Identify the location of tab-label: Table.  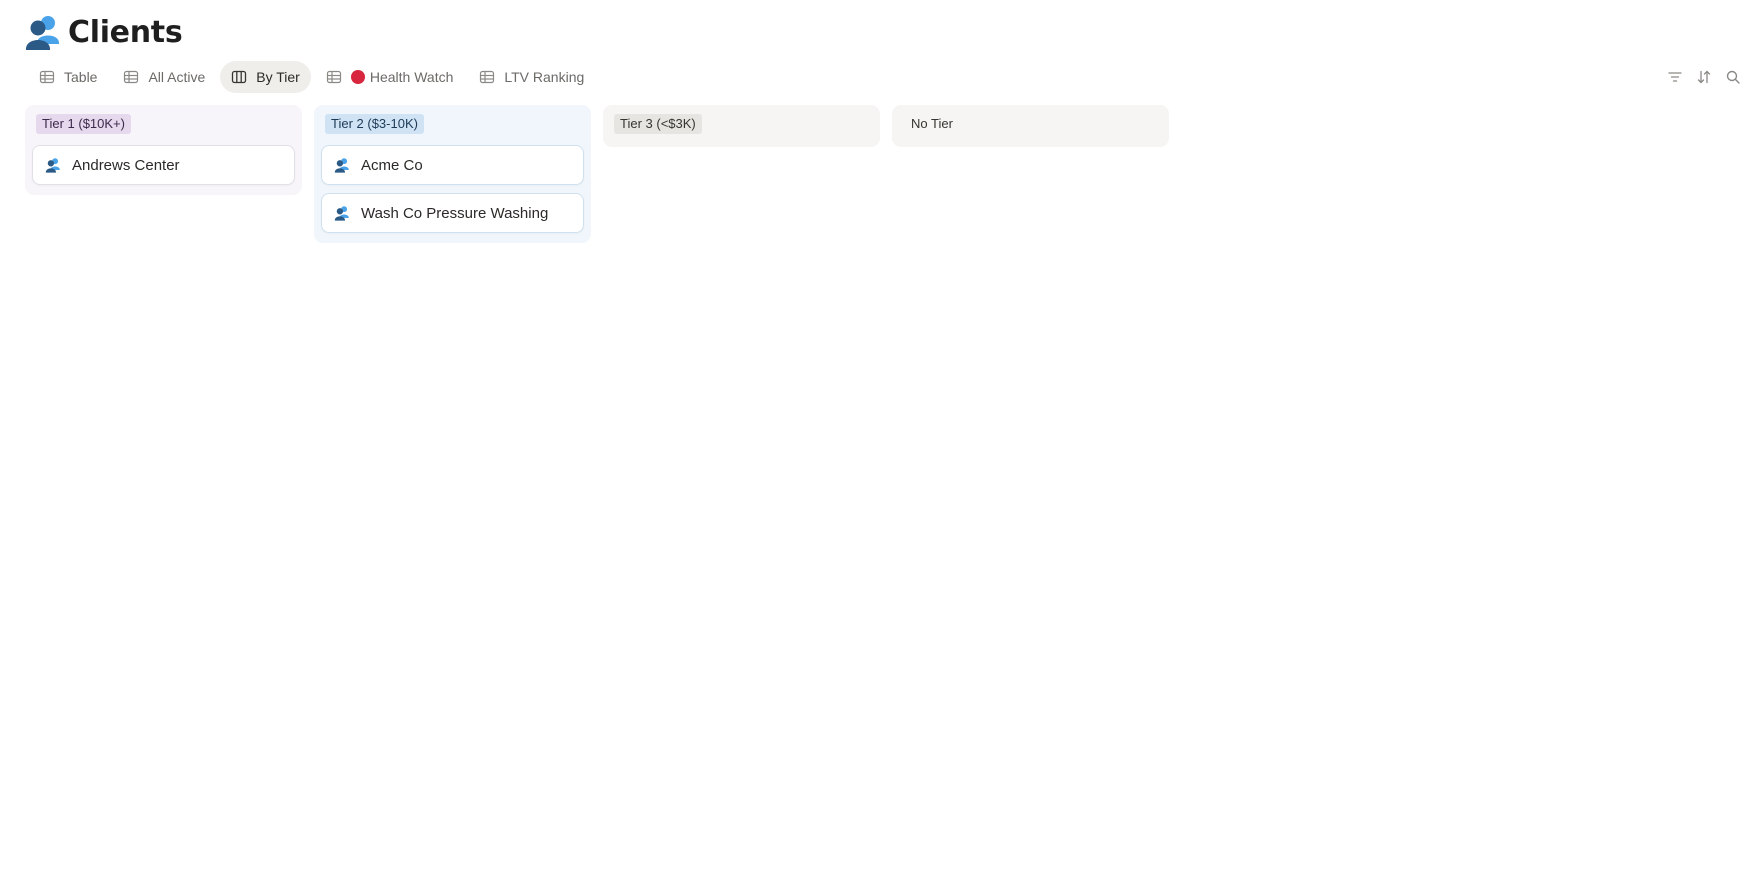
(81, 77).